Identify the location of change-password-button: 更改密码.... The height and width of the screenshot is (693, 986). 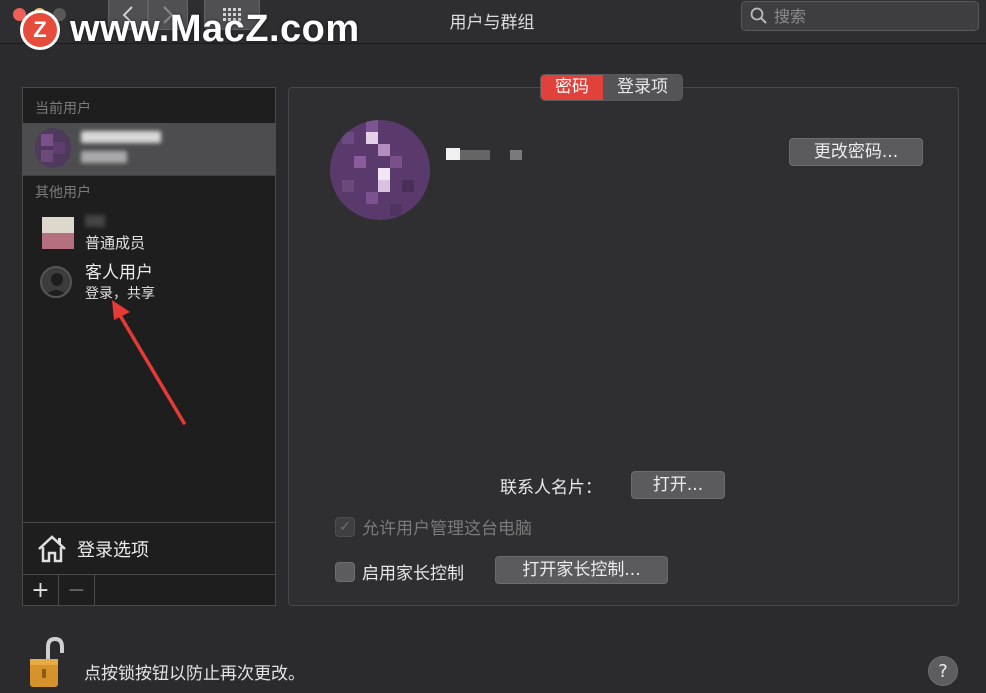
(856, 152).